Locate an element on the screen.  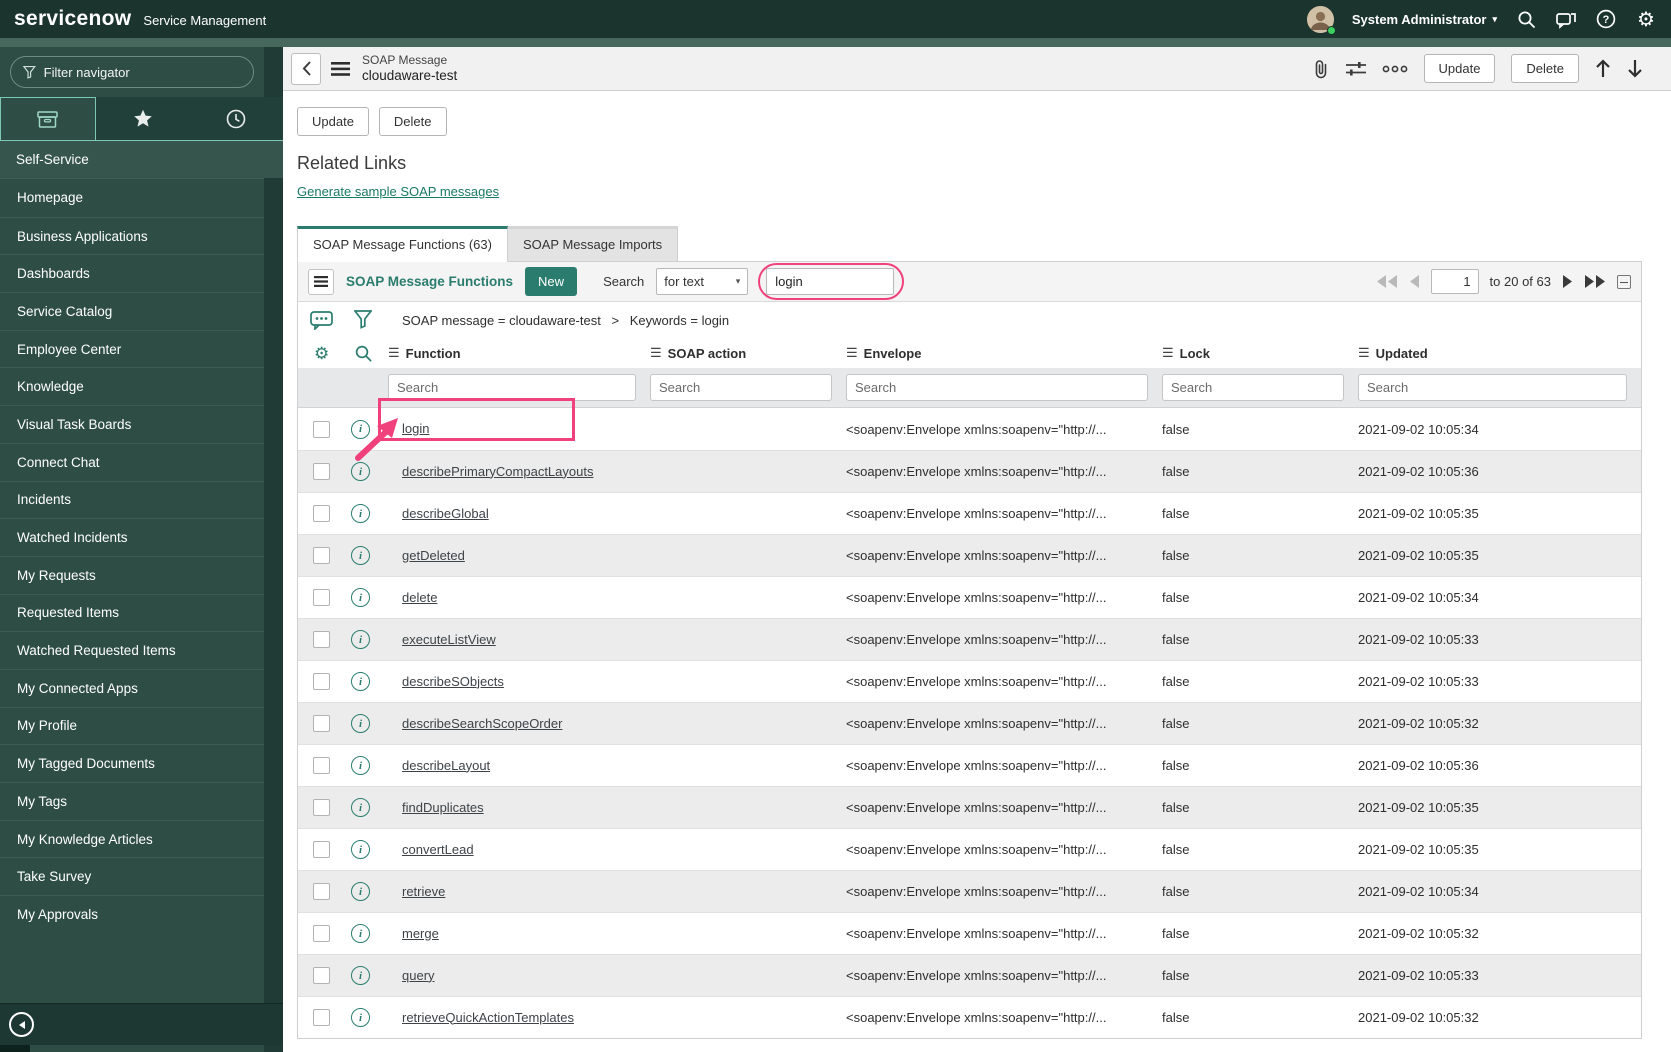
filter-navigator is located at coordinates (132, 72).